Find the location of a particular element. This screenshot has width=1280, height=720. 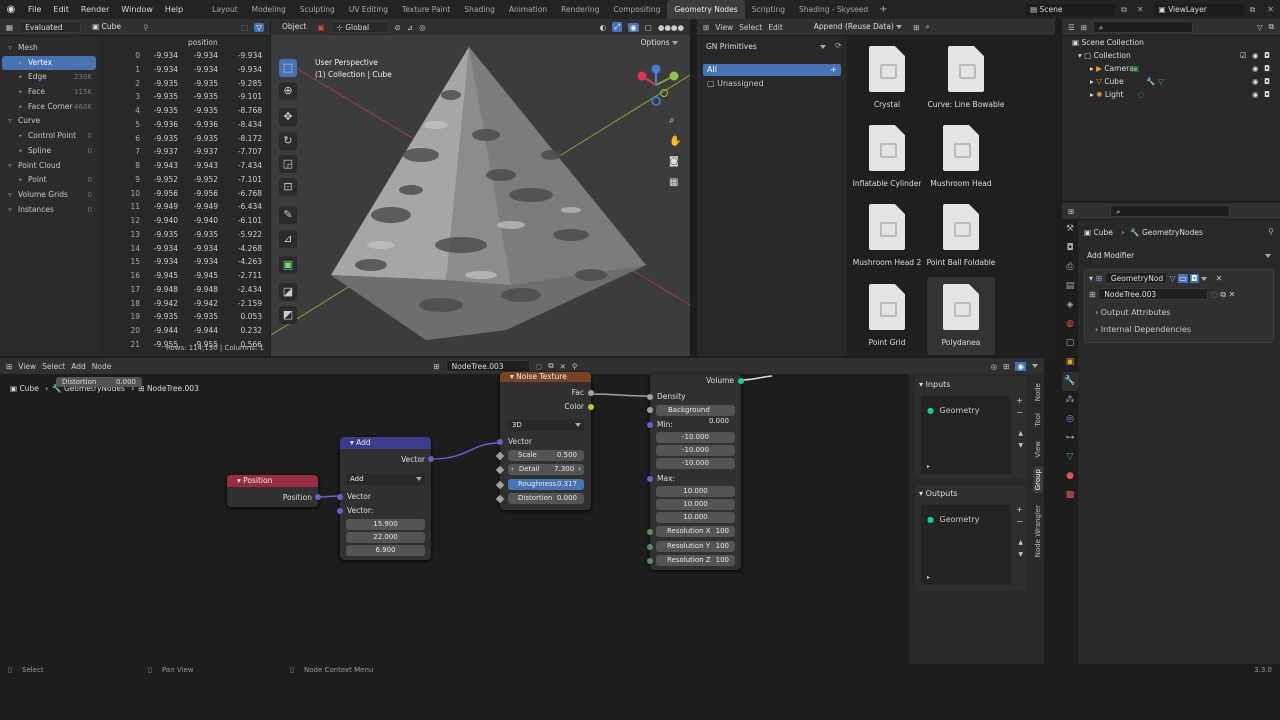

new-scene-icon: ⧉ is located at coordinates (1124, 10).